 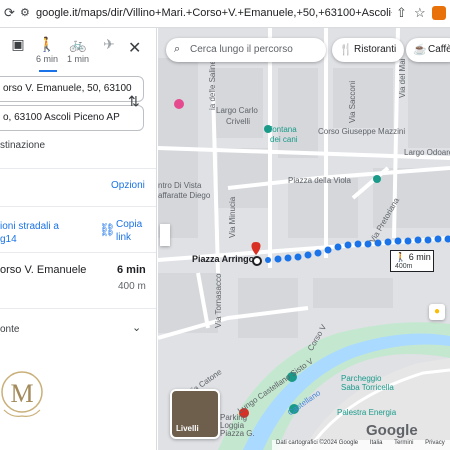 What do you see at coordinates (376, 443) in the screenshot?
I see `footer-country: Italia` at bounding box center [376, 443].